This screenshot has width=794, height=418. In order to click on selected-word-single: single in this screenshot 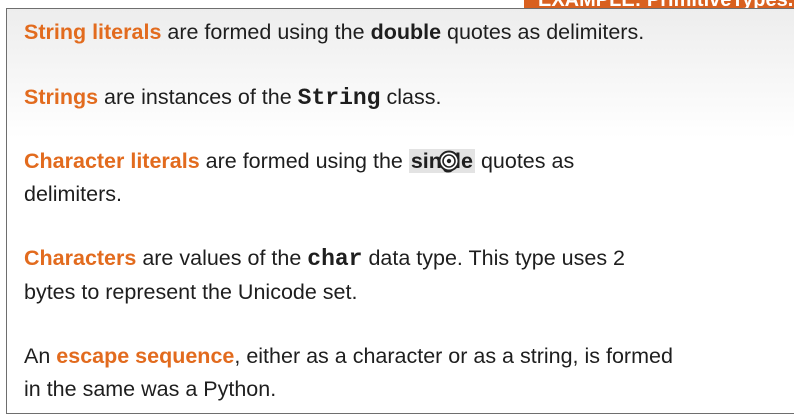, I will do `click(441, 161)`.